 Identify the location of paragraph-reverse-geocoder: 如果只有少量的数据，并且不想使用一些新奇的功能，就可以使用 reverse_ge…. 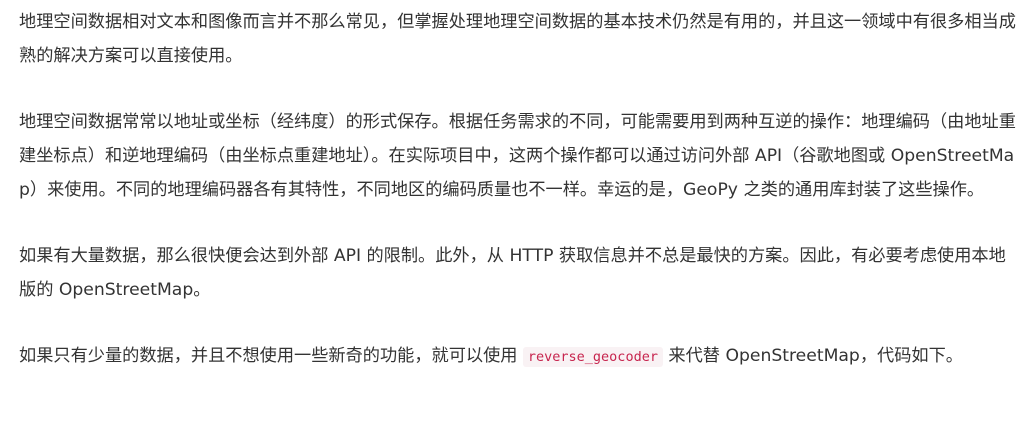
(518, 356).